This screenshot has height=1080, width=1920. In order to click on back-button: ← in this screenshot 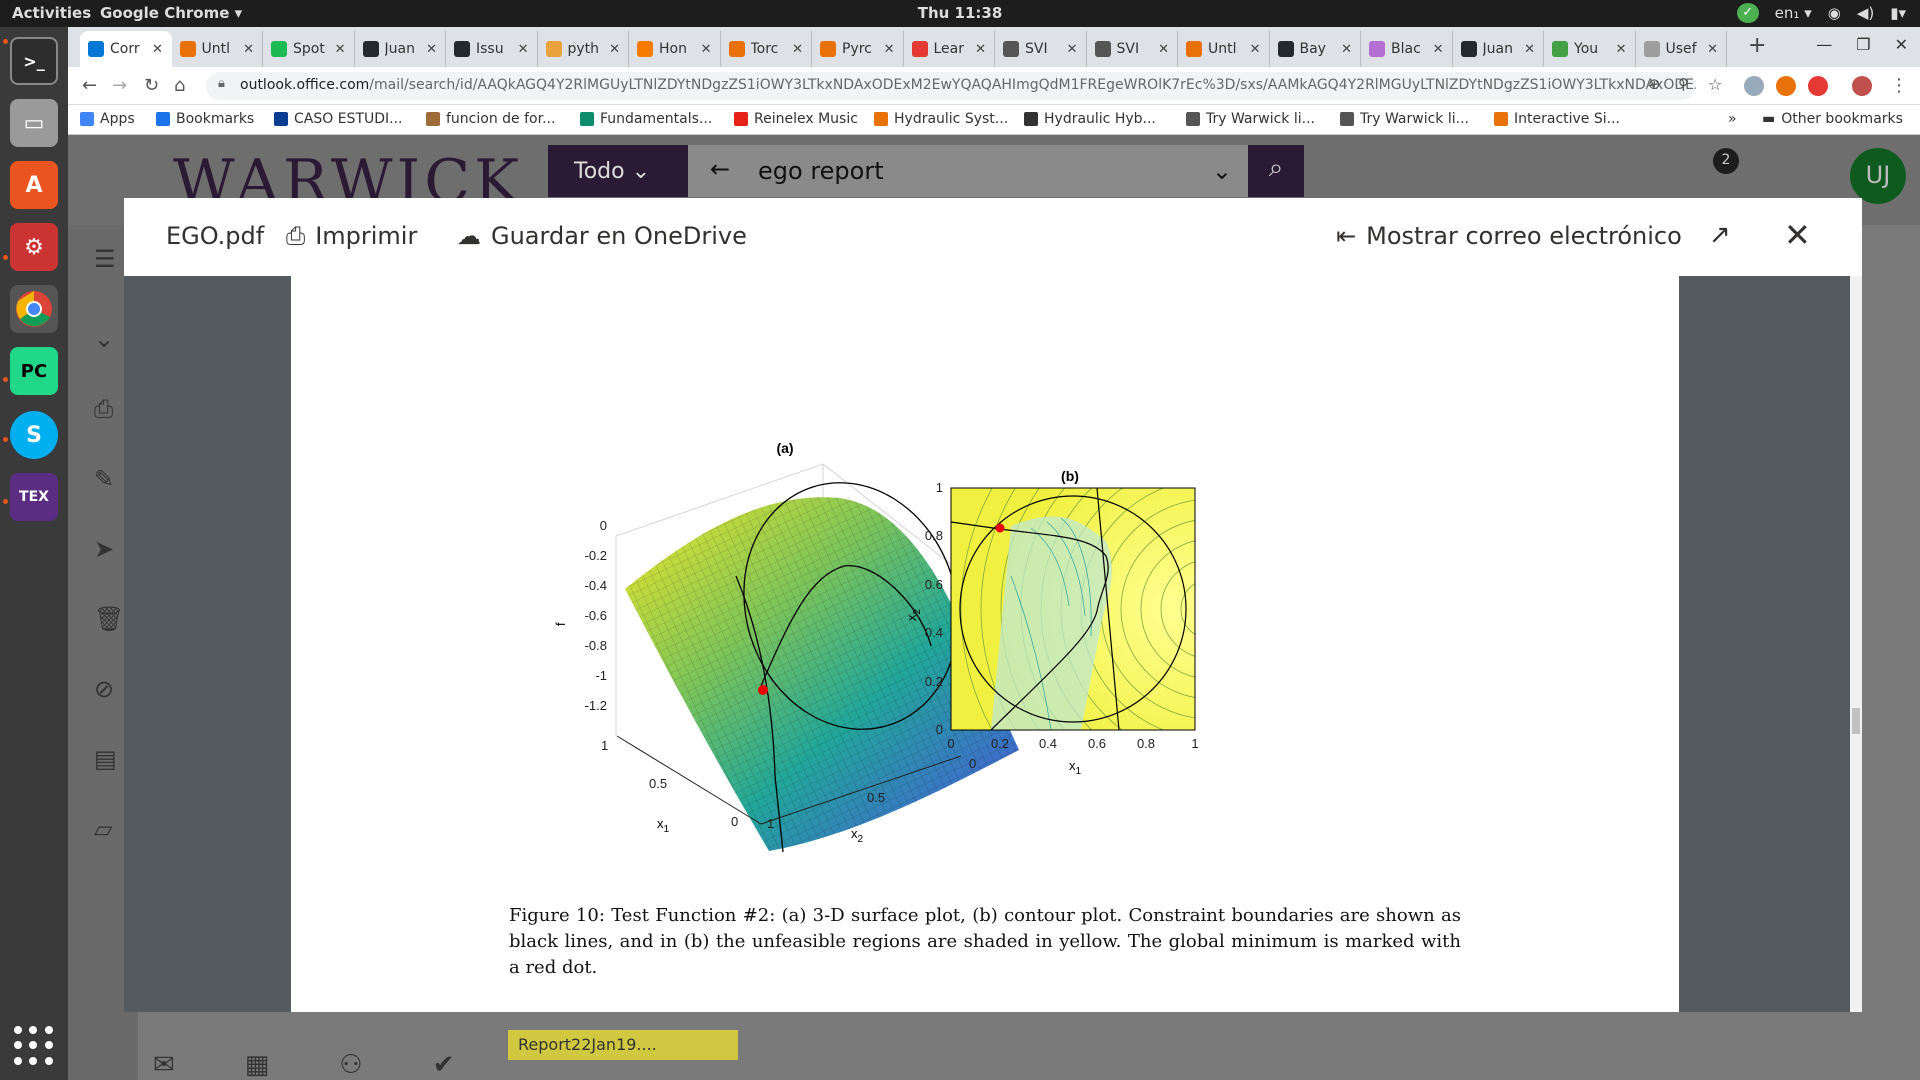, I will do `click(89, 85)`.